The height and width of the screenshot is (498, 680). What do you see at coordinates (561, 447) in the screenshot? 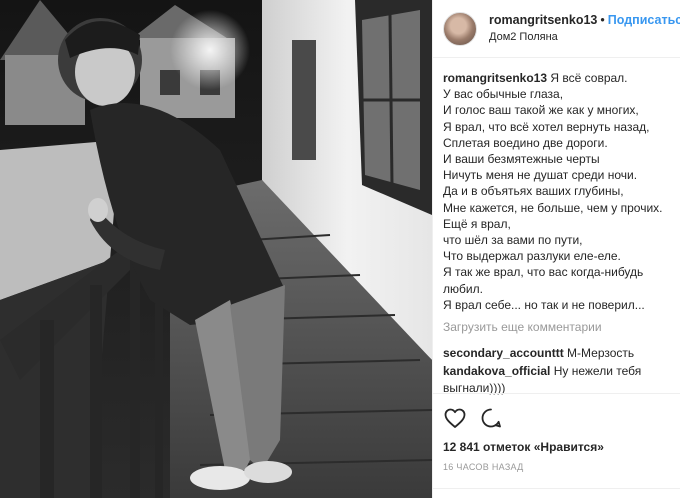
I see `likes-count: 12 841 отметок «Нравится»` at bounding box center [561, 447].